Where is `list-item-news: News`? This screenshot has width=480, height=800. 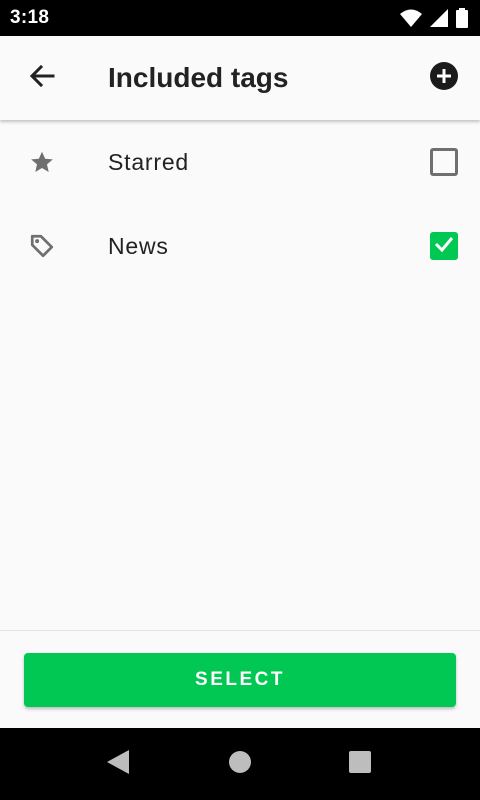 list-item-news: News is located at coordinates (240, 246).